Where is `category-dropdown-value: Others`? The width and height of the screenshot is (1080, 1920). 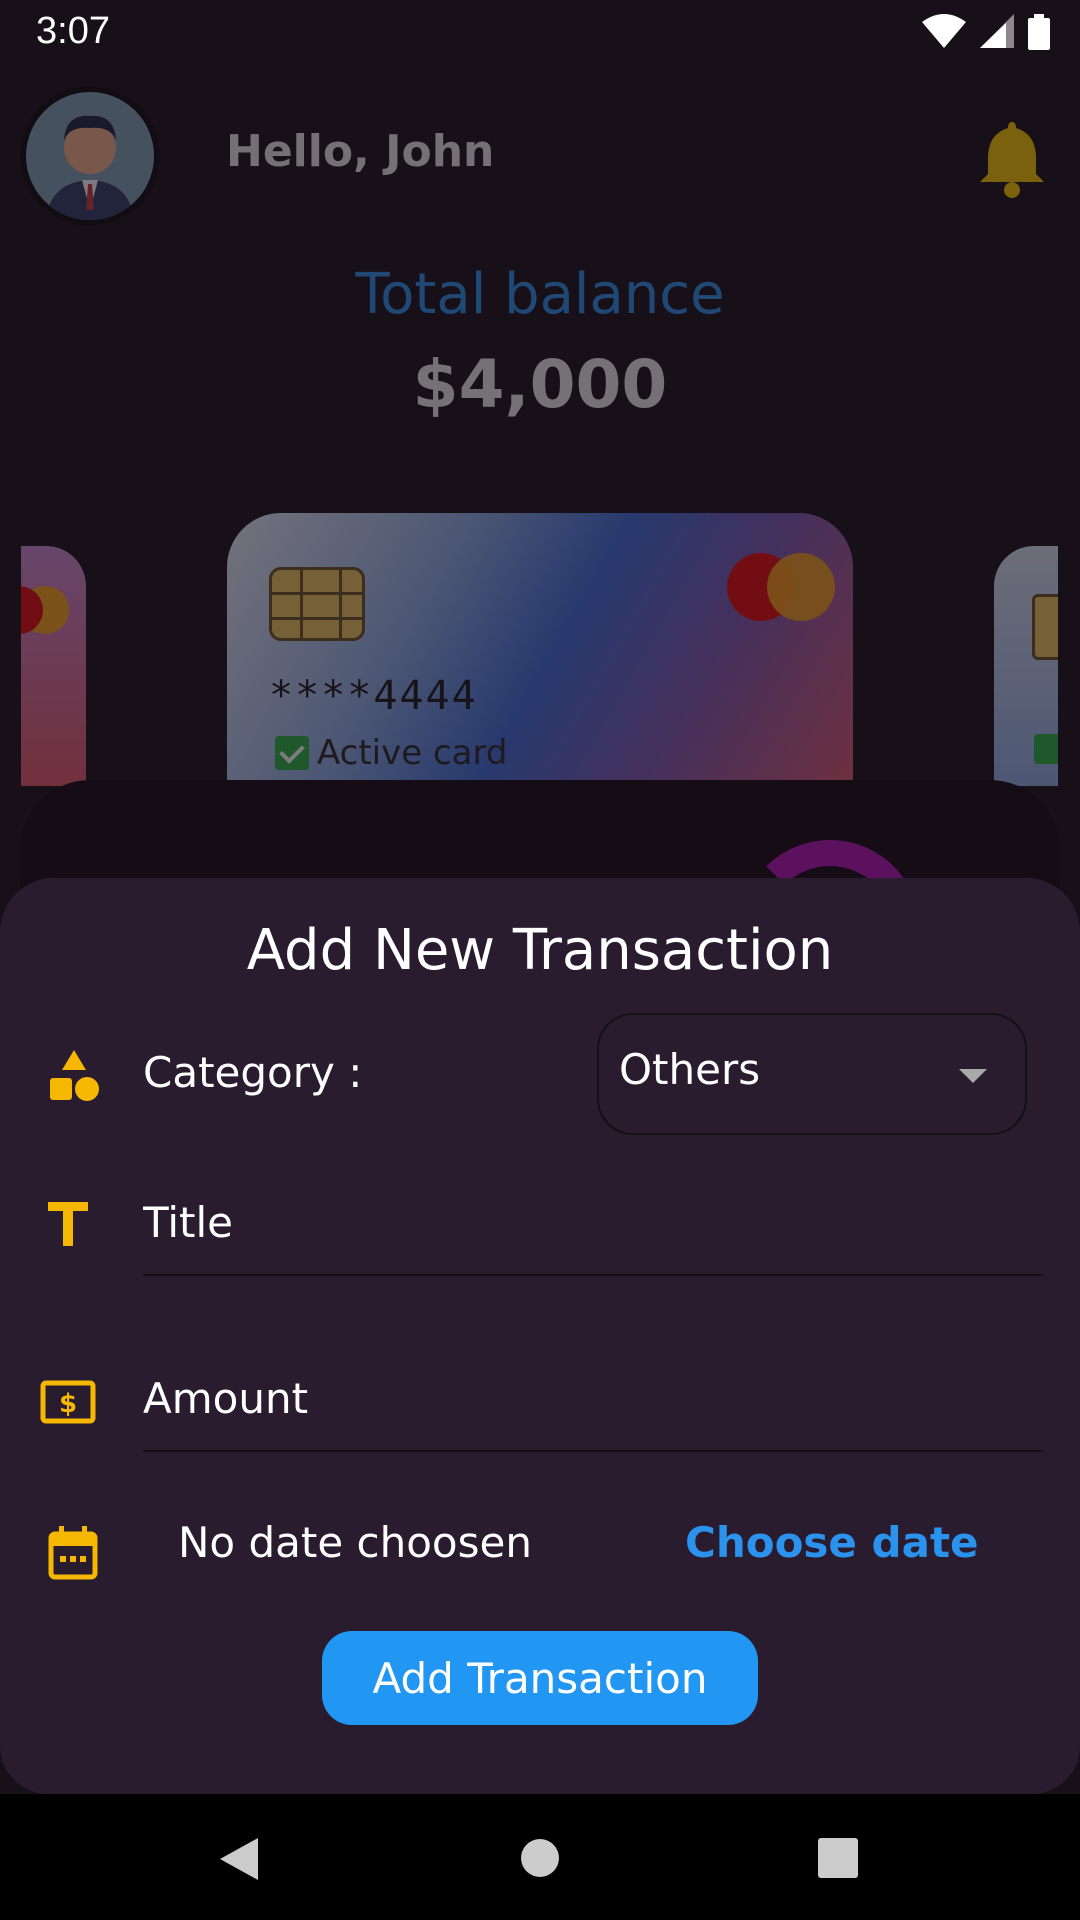 category-dropdown-value: Others is located at coordinates (690, 1069).